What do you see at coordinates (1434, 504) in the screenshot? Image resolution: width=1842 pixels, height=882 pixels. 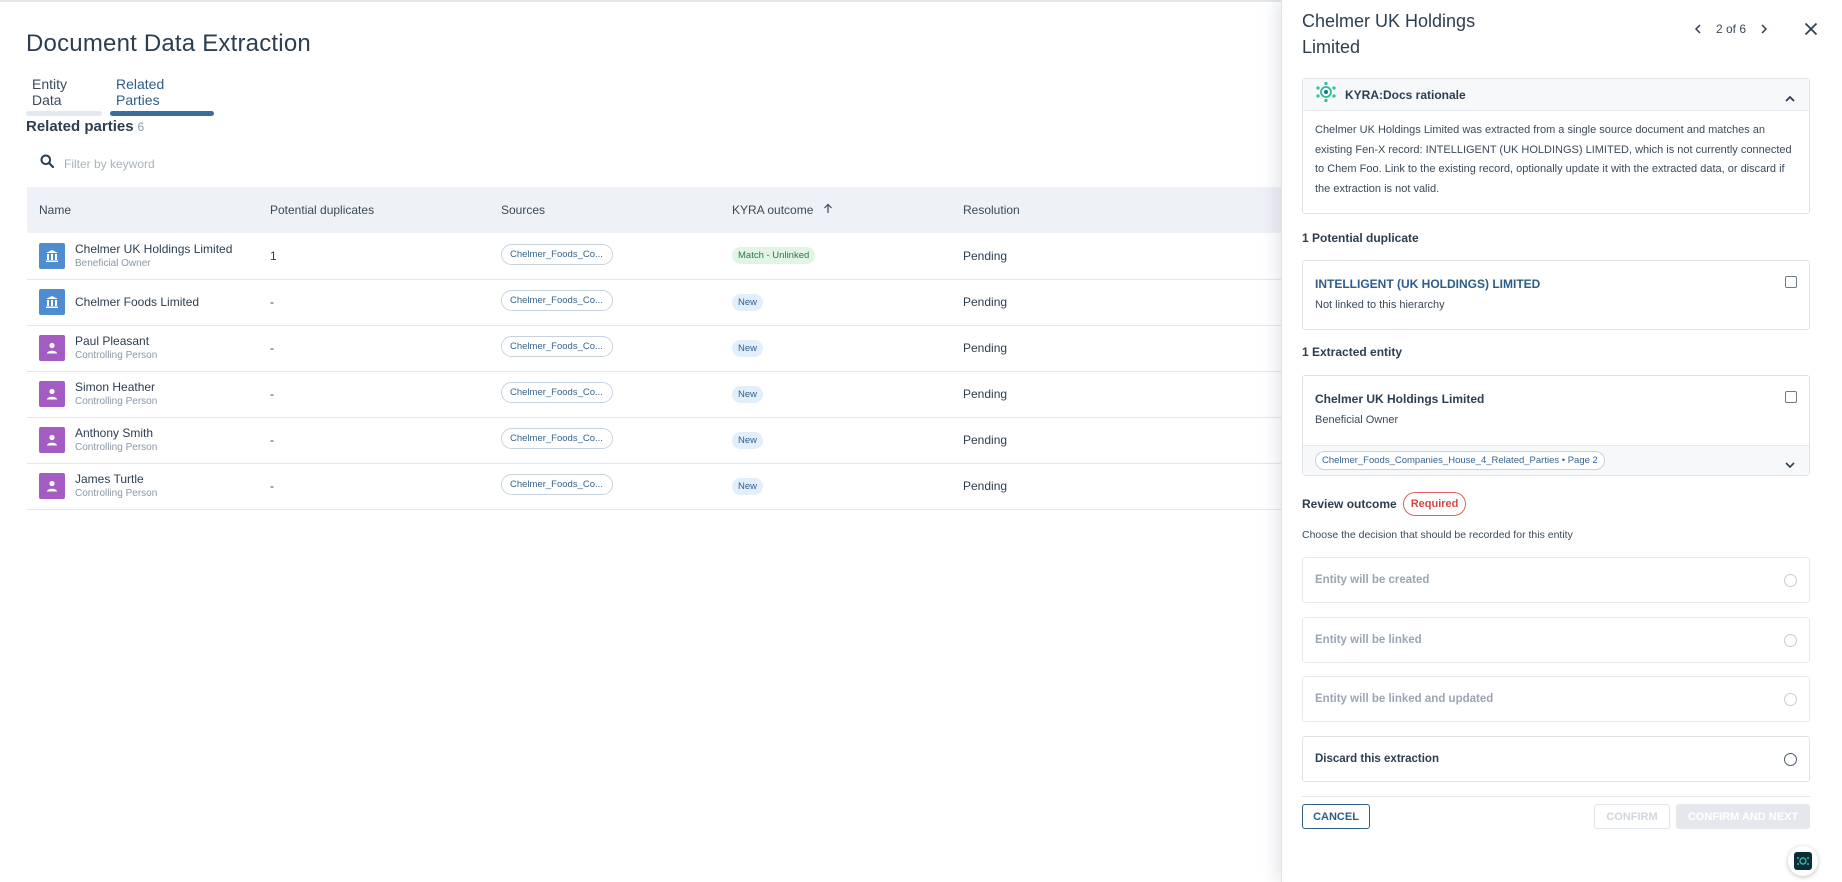 I see `required-badge: Required` at bounding box center [1434, 504].